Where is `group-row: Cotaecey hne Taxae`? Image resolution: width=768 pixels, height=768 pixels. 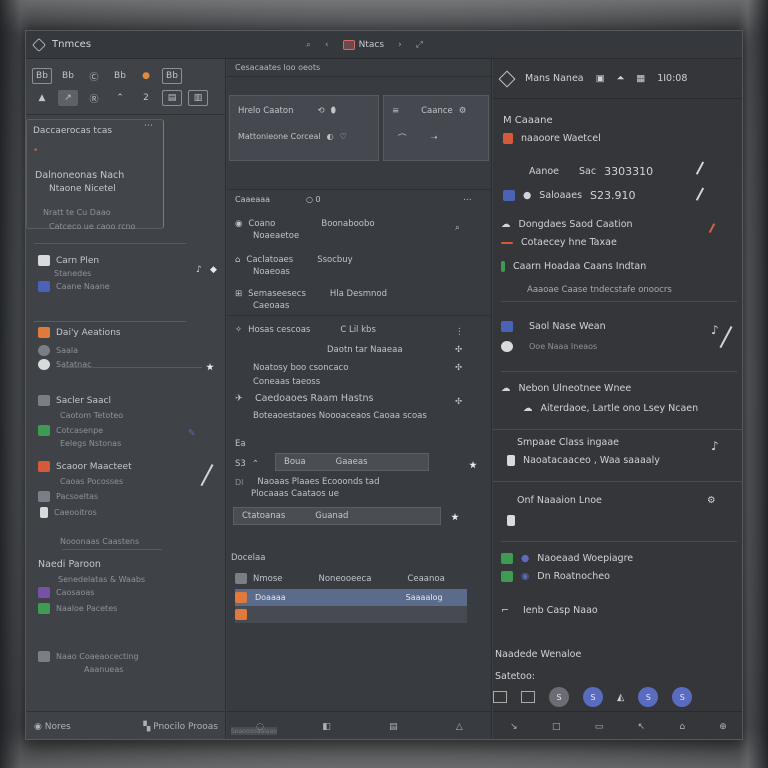
group-row: Cotaecey hne Taxae is located at coordinates (559, 242).